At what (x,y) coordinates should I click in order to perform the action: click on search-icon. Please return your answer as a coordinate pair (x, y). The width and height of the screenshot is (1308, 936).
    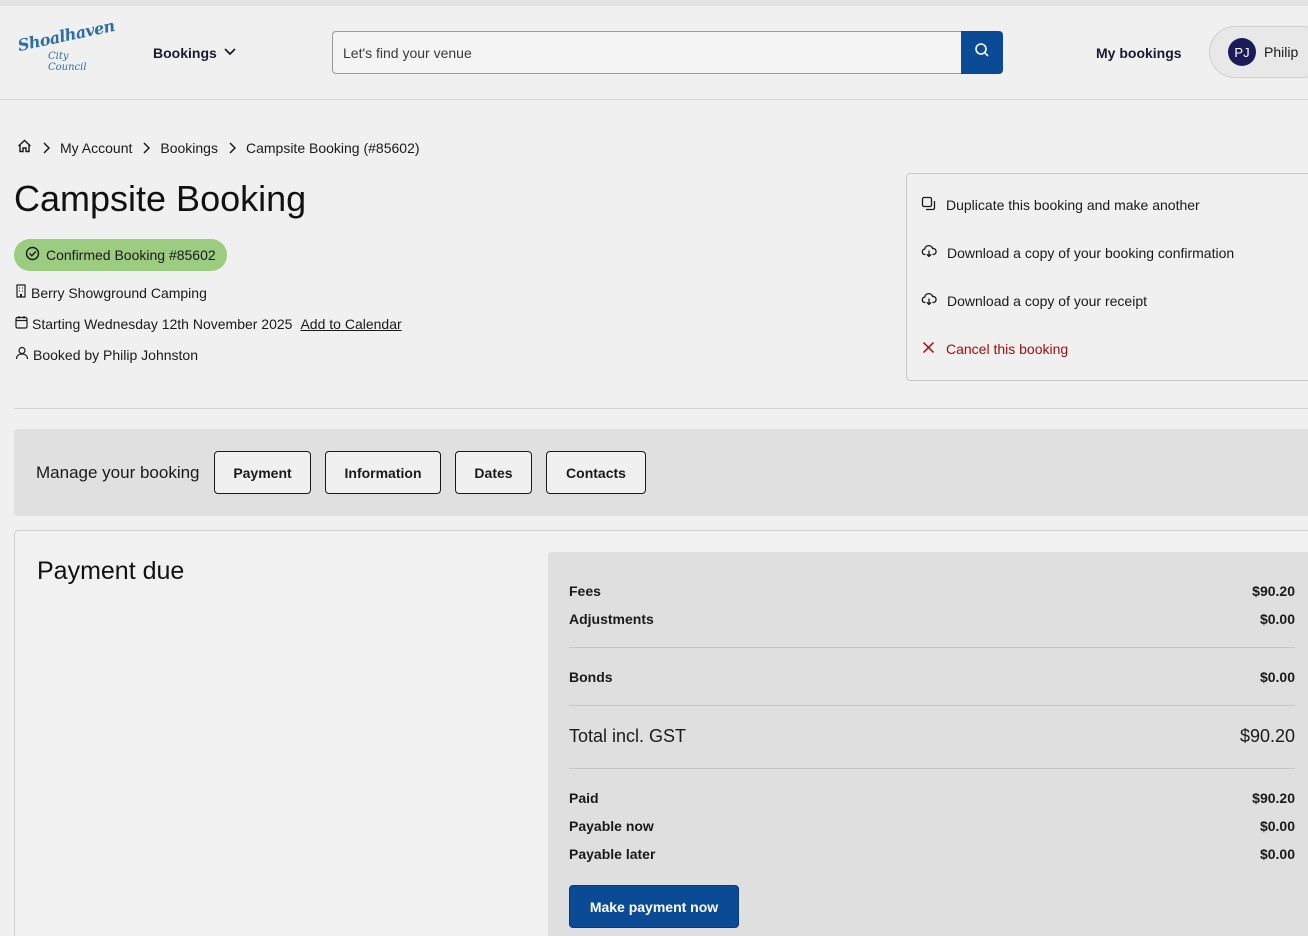
    Looking at the image, I should click on (982, 52).